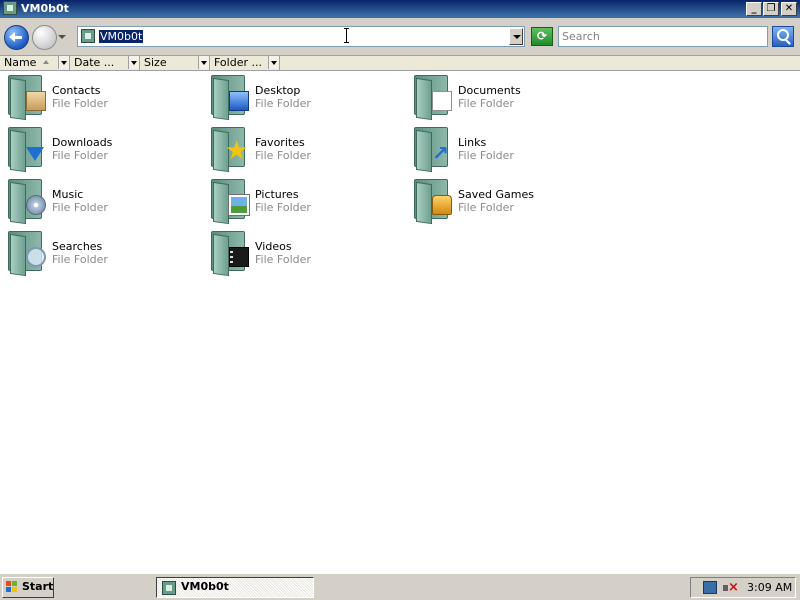  What do you see at coordinates (155, 62) in the screenshot?
I see `column-label: Size` at bounding box center [155, 62].